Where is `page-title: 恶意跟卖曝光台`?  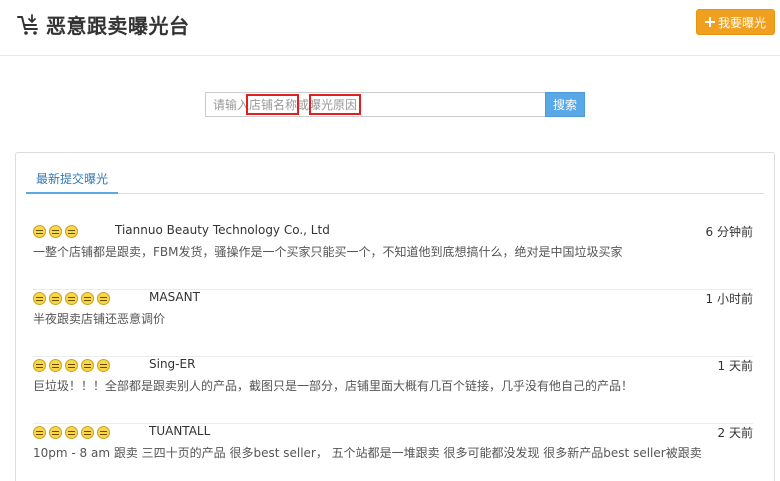 page-title: 恶意跟卖曝光台 is located at coordinates (118, 26).